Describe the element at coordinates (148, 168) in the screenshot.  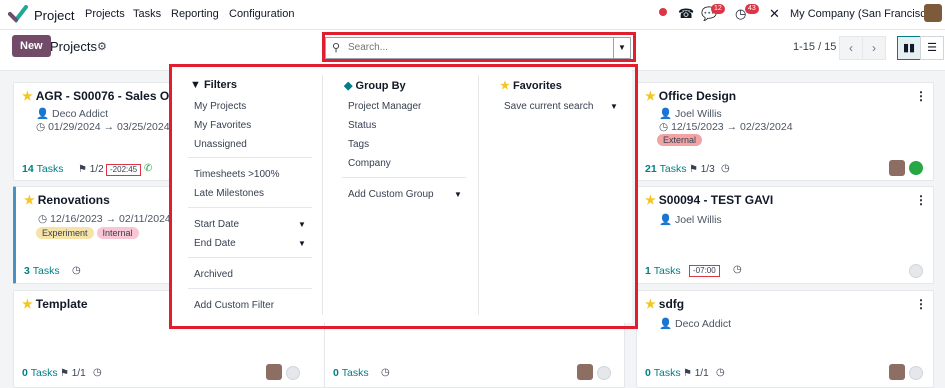
I see `phone-icon: ✆` at that location.